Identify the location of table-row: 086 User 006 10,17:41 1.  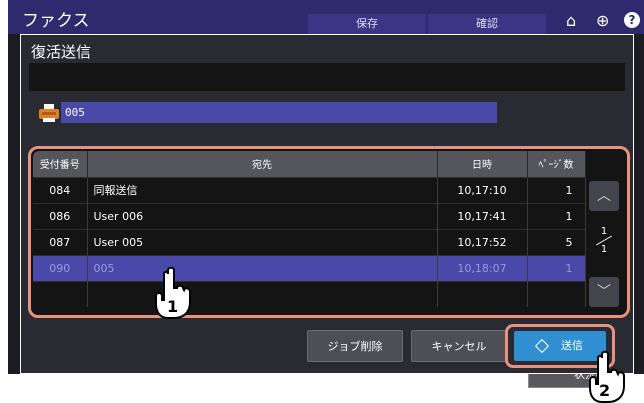
(309, 215).